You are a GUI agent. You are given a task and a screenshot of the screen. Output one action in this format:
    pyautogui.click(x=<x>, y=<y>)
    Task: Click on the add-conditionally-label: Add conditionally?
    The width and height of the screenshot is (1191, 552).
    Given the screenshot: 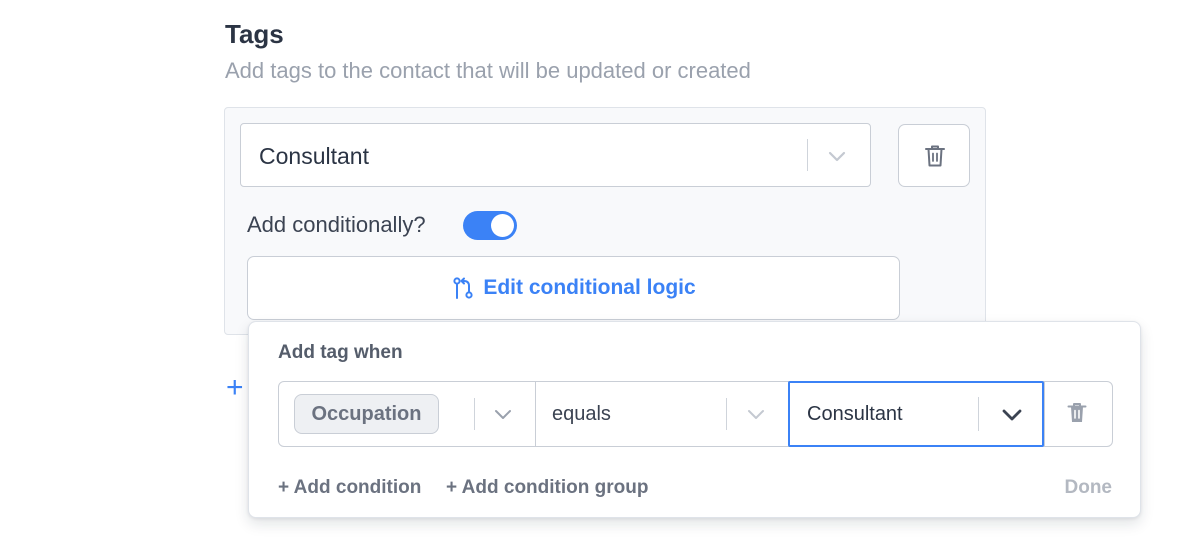 What is the action you would take?
    pyautogui.click(x=336, y=224)
    